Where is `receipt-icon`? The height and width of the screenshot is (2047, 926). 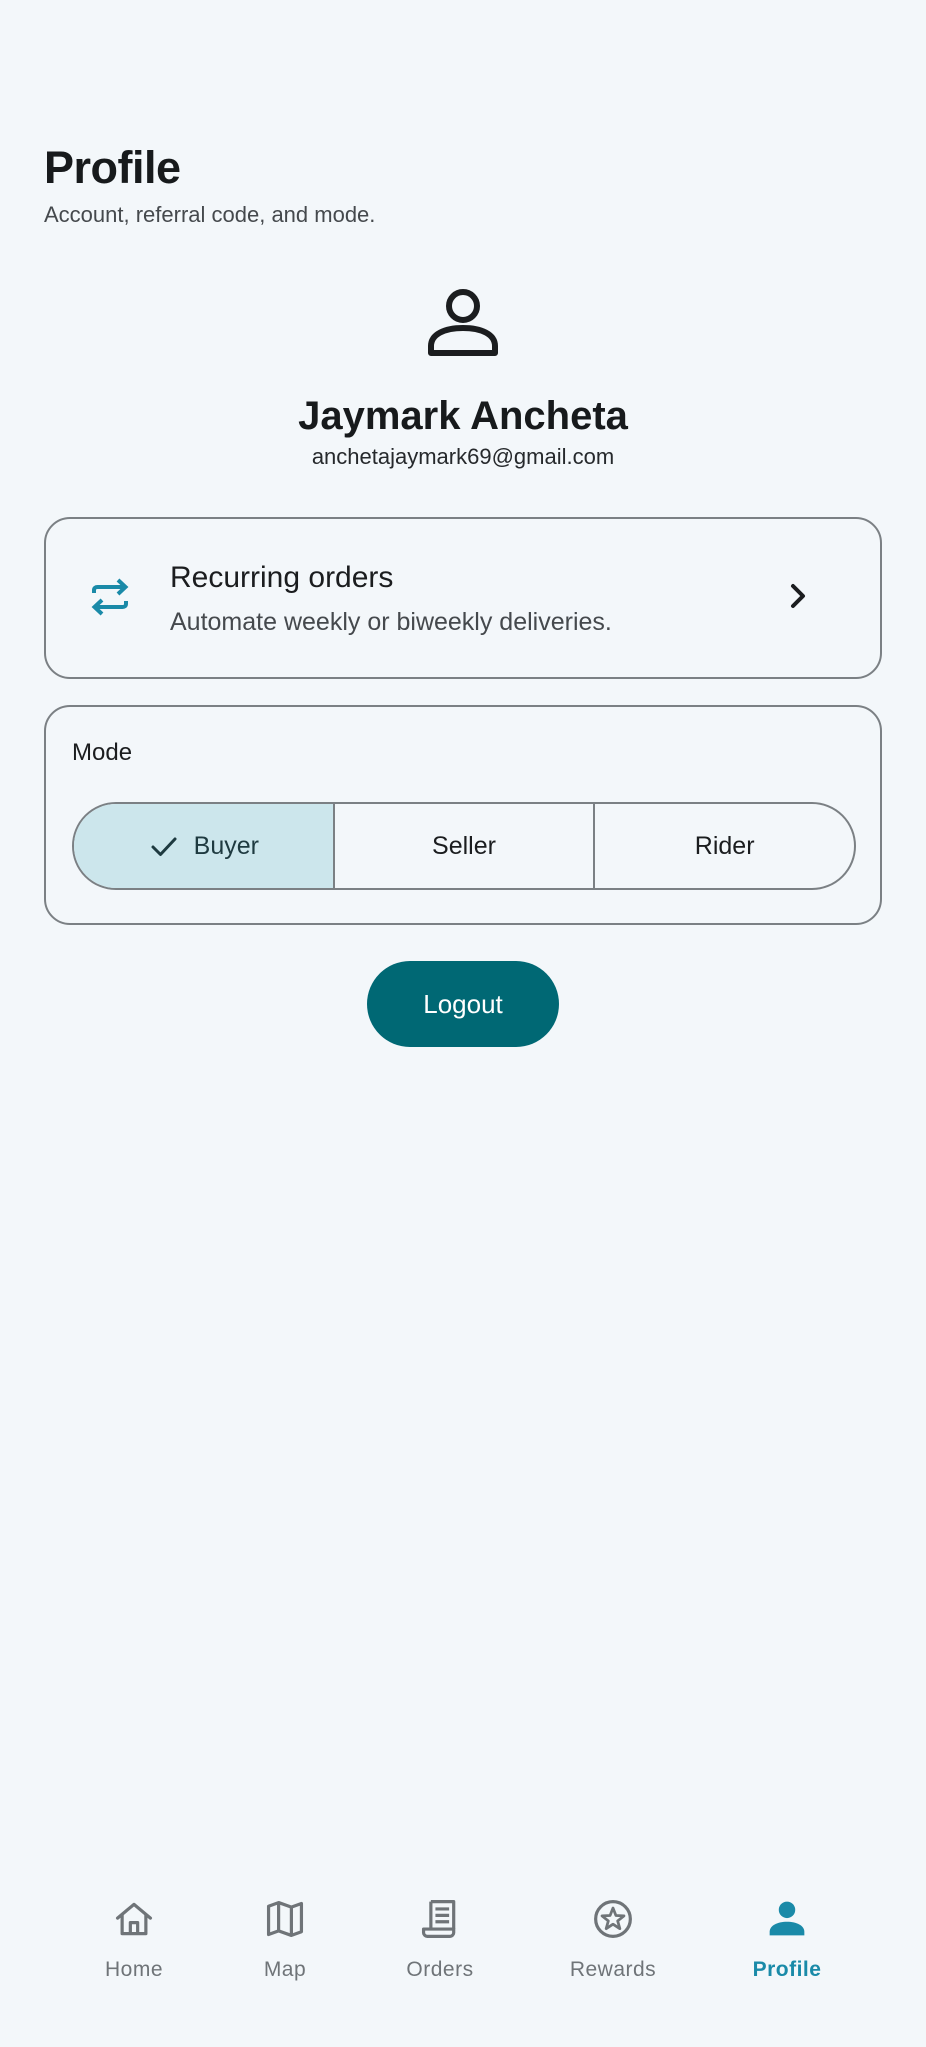 receipt-icon is located at coordinates (438, 1919).